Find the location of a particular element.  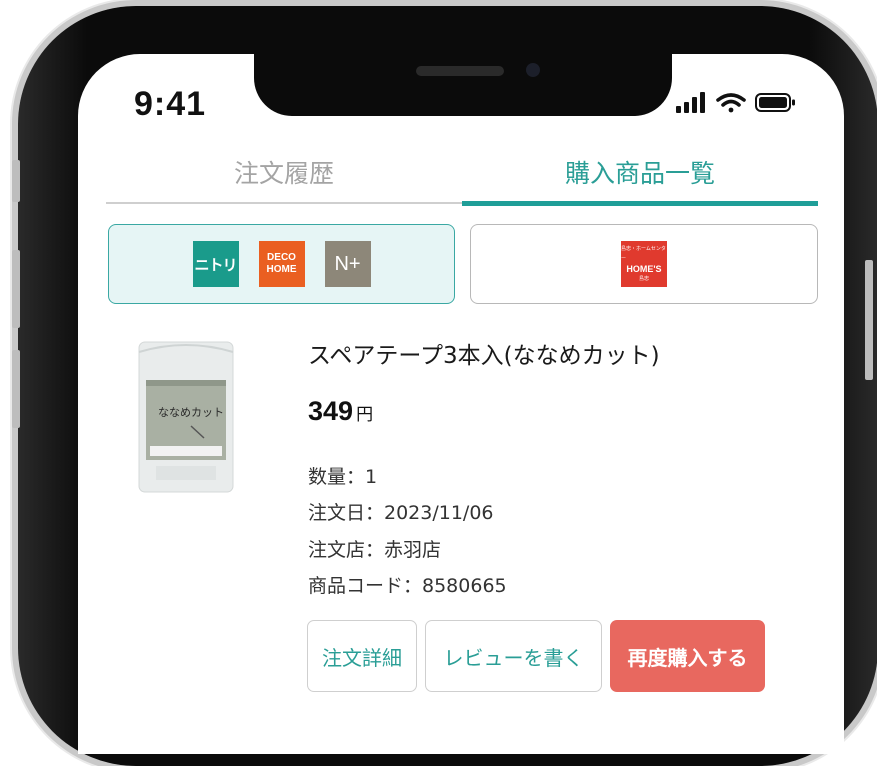

price-value: 349 is located at coordinates (331, 411).